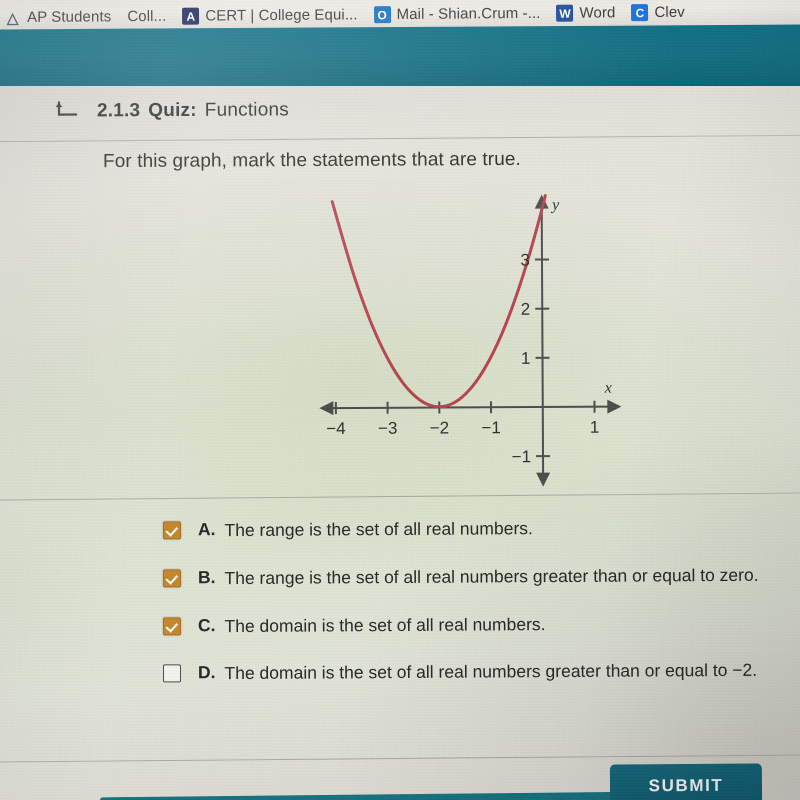 The image size is (800, 800). I want to click on checkbox-d, so click(172, 673).